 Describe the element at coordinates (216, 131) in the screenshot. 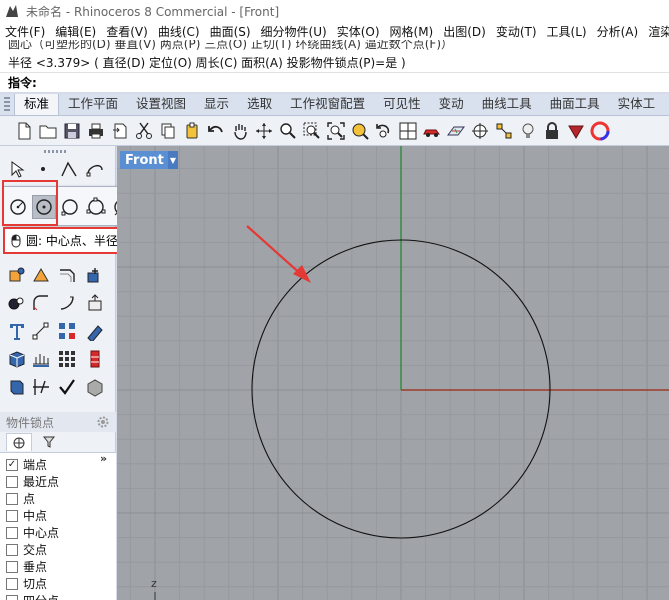

I see `undo-icon` at that location.